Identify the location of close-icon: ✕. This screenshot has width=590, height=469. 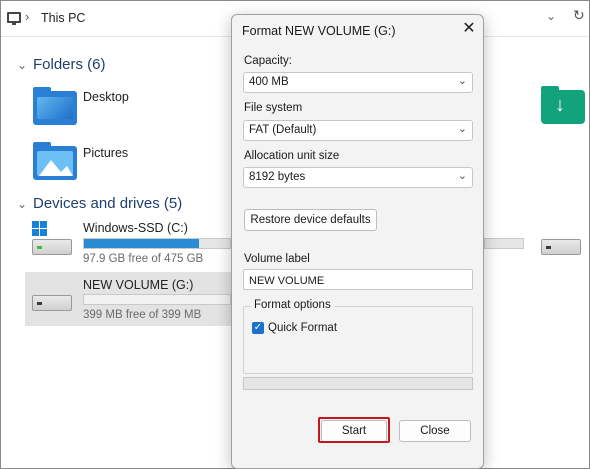
(469, 29).